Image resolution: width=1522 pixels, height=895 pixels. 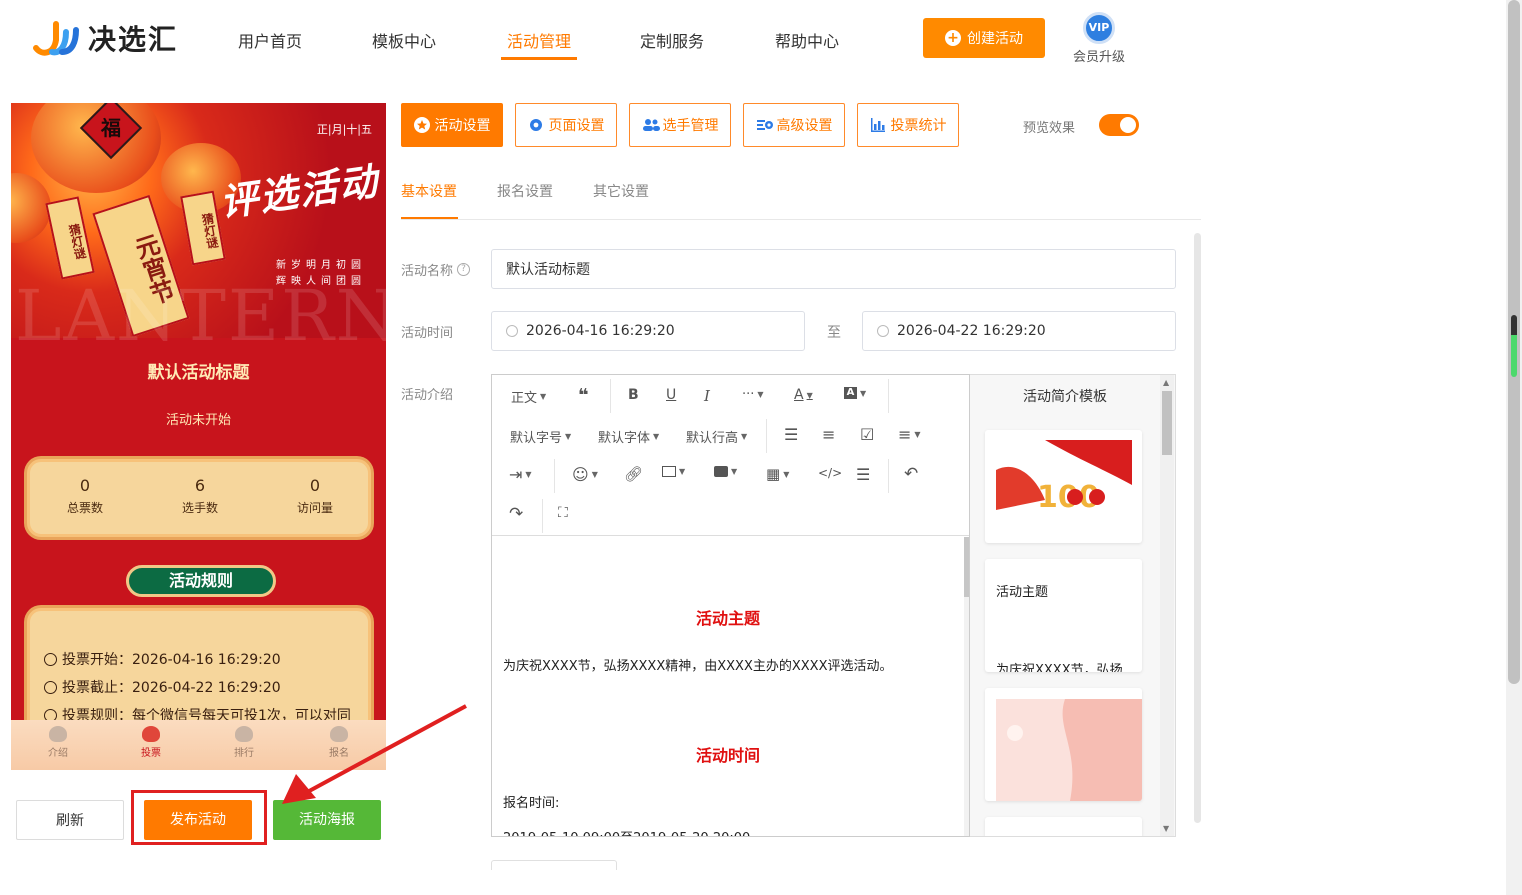 I want to click on activity-title: 默认活动标题, so click(x=198, y=373).